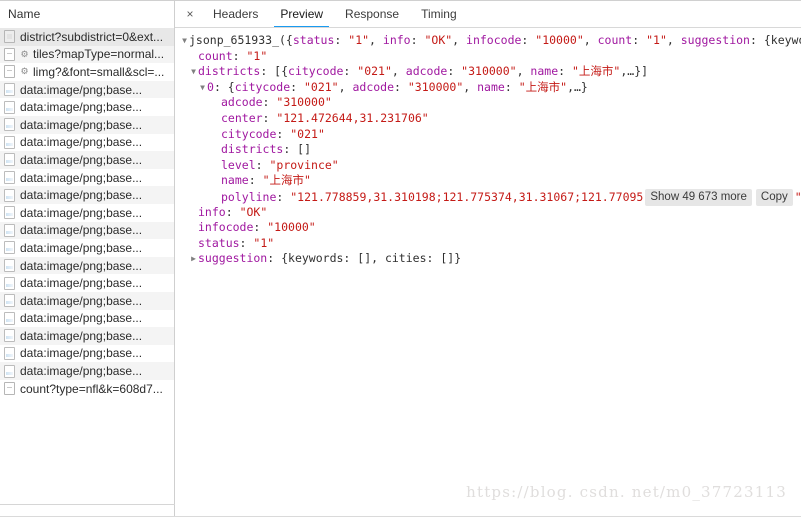  What do you see at coordinates (488, 150) in the screenshot?
I see `json-line-districts-empty: districts: []` at bounding box center [488, 150].